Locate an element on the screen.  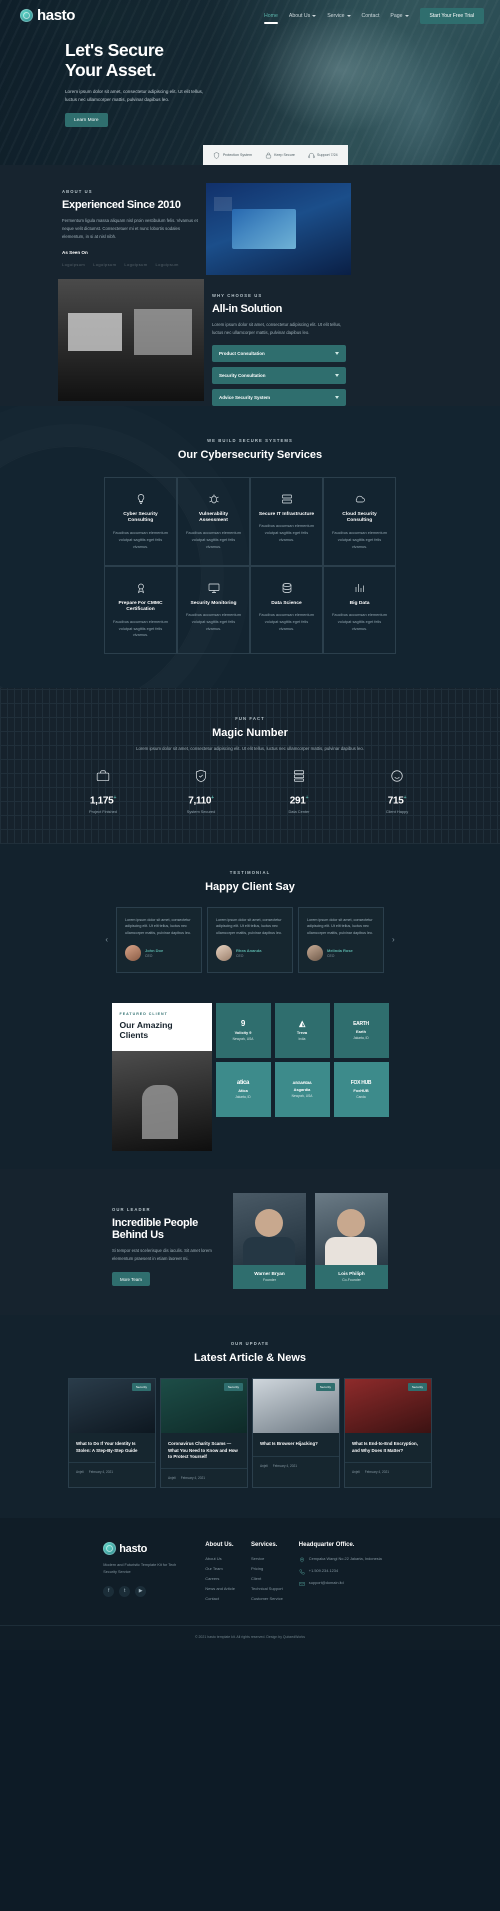
team-member-card: Warner Bryan Founder is located at coordinates (269, 1241).